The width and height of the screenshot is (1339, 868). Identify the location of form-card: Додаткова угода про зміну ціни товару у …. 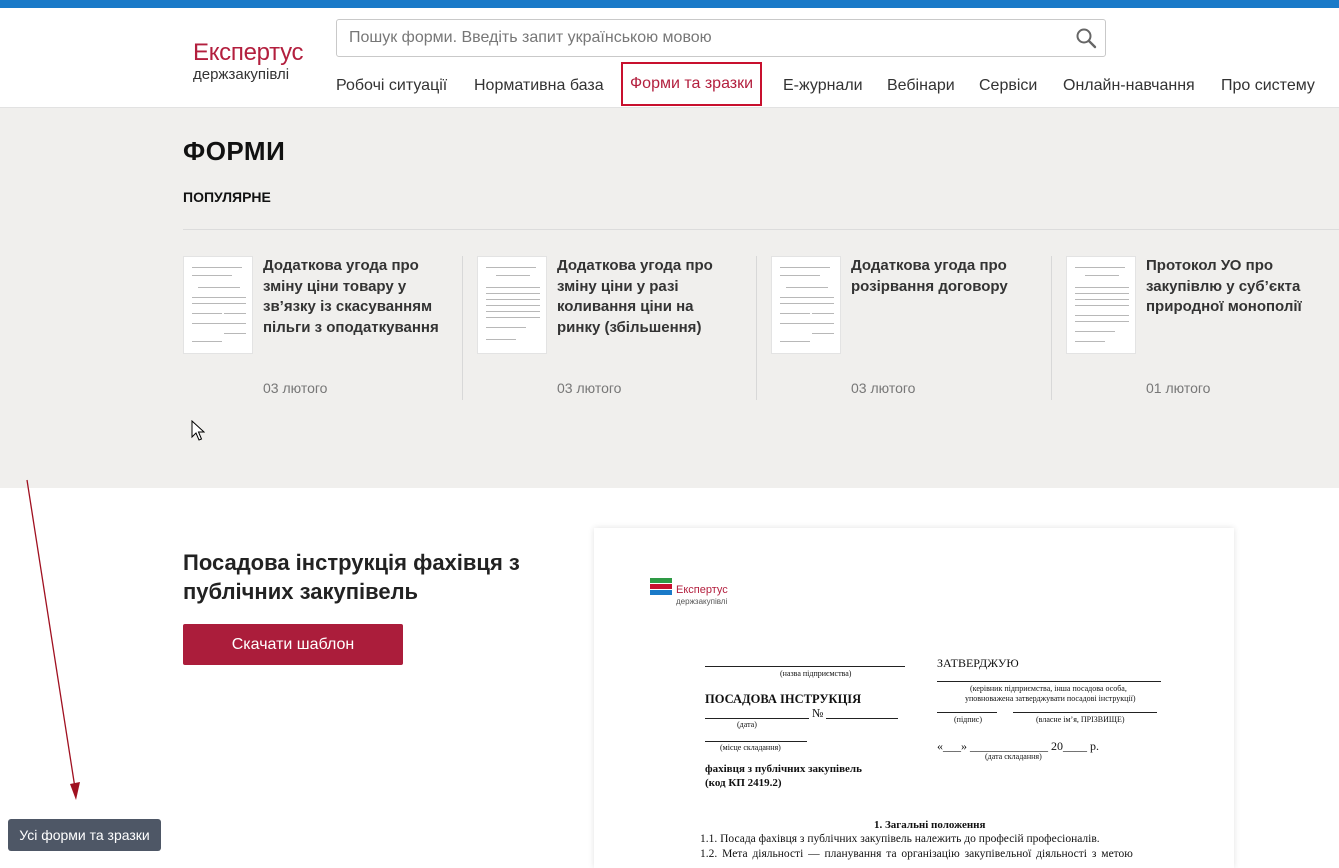
(318, 328).